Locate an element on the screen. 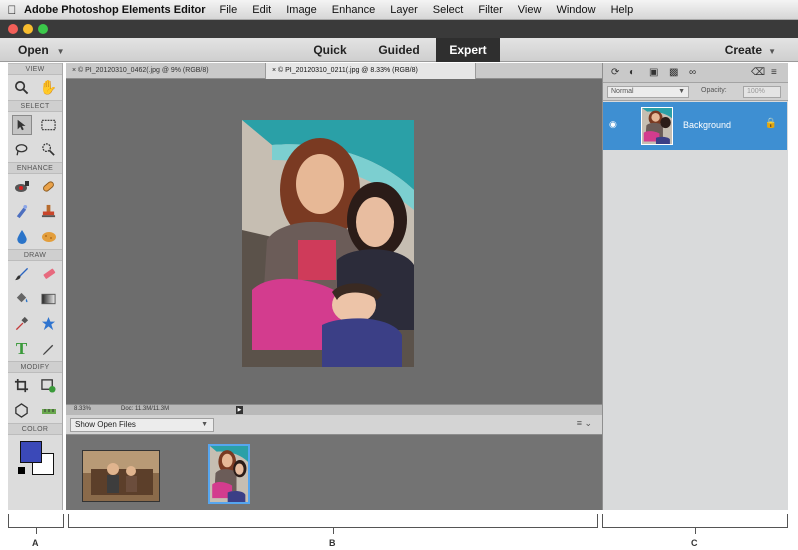 Image resolution: width=798 pixels, height=550 pixels. close-window-button is located at coordinates (13, 29).